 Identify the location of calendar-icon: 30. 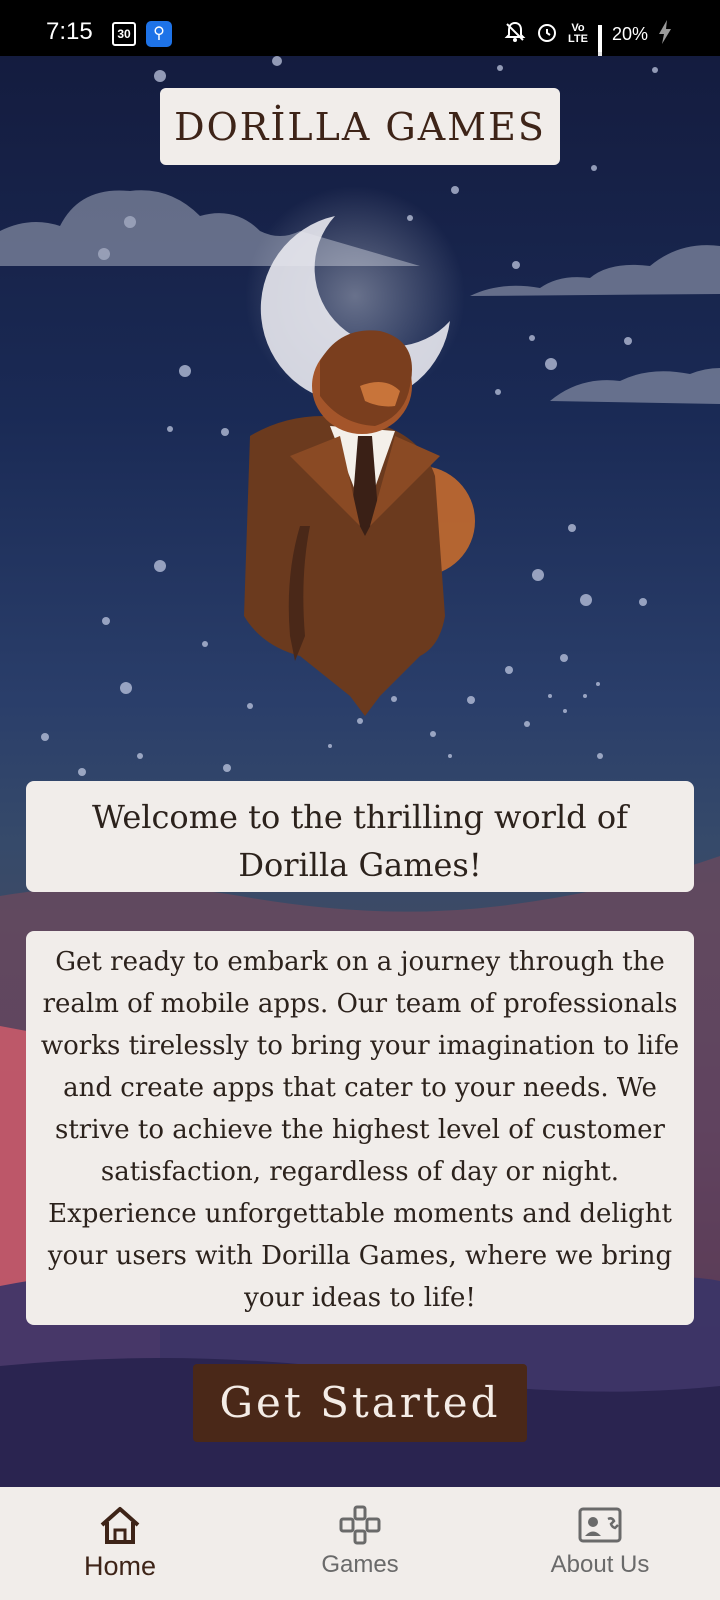
(124, 34).